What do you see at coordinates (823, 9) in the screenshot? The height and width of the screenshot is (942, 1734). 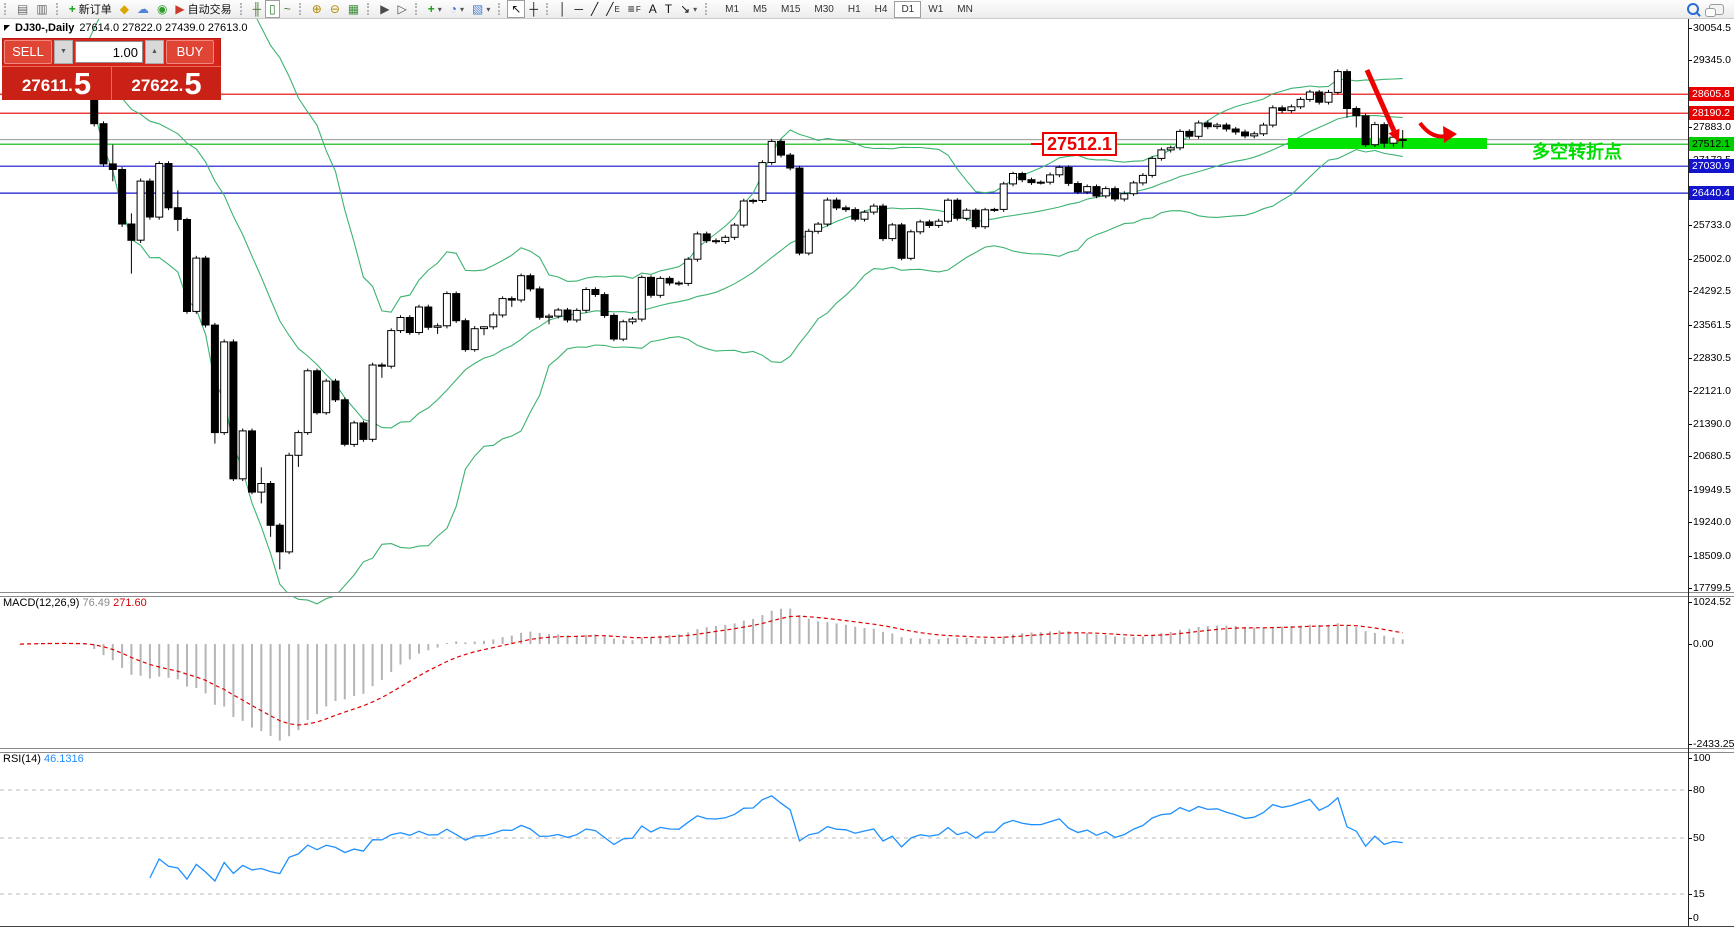 I see `timeframe-button-m30: M30` at bounding box center [823, 9].